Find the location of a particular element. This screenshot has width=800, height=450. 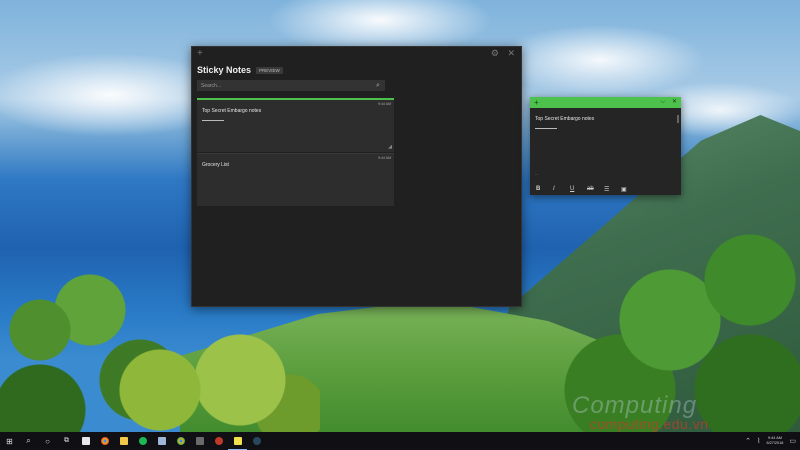

scrollbar is located at coordinates (678, 119).